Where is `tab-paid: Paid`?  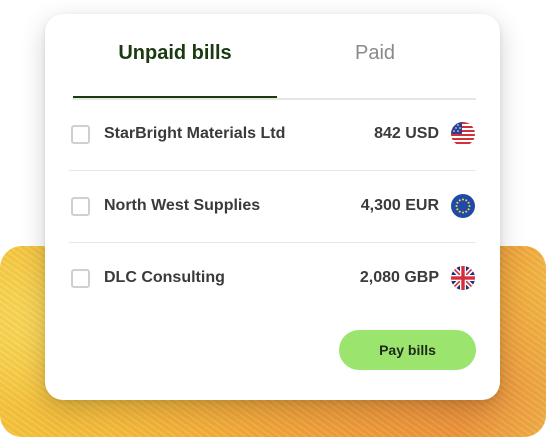 tab-paid: Paid is located at coordinates (375, 69).